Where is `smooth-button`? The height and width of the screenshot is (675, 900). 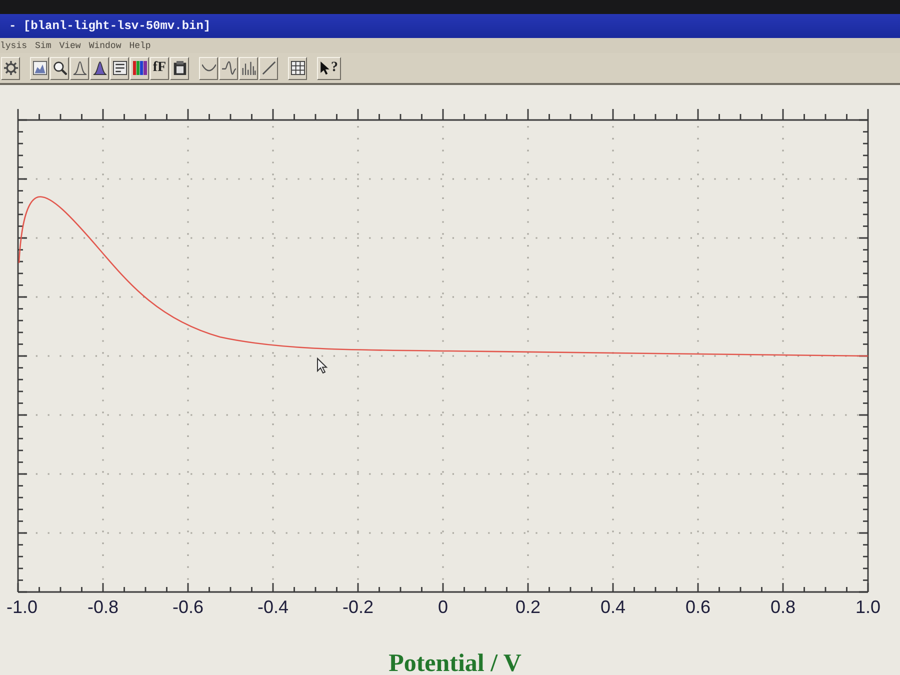 smooth-button is located at coordinates (208, 68).